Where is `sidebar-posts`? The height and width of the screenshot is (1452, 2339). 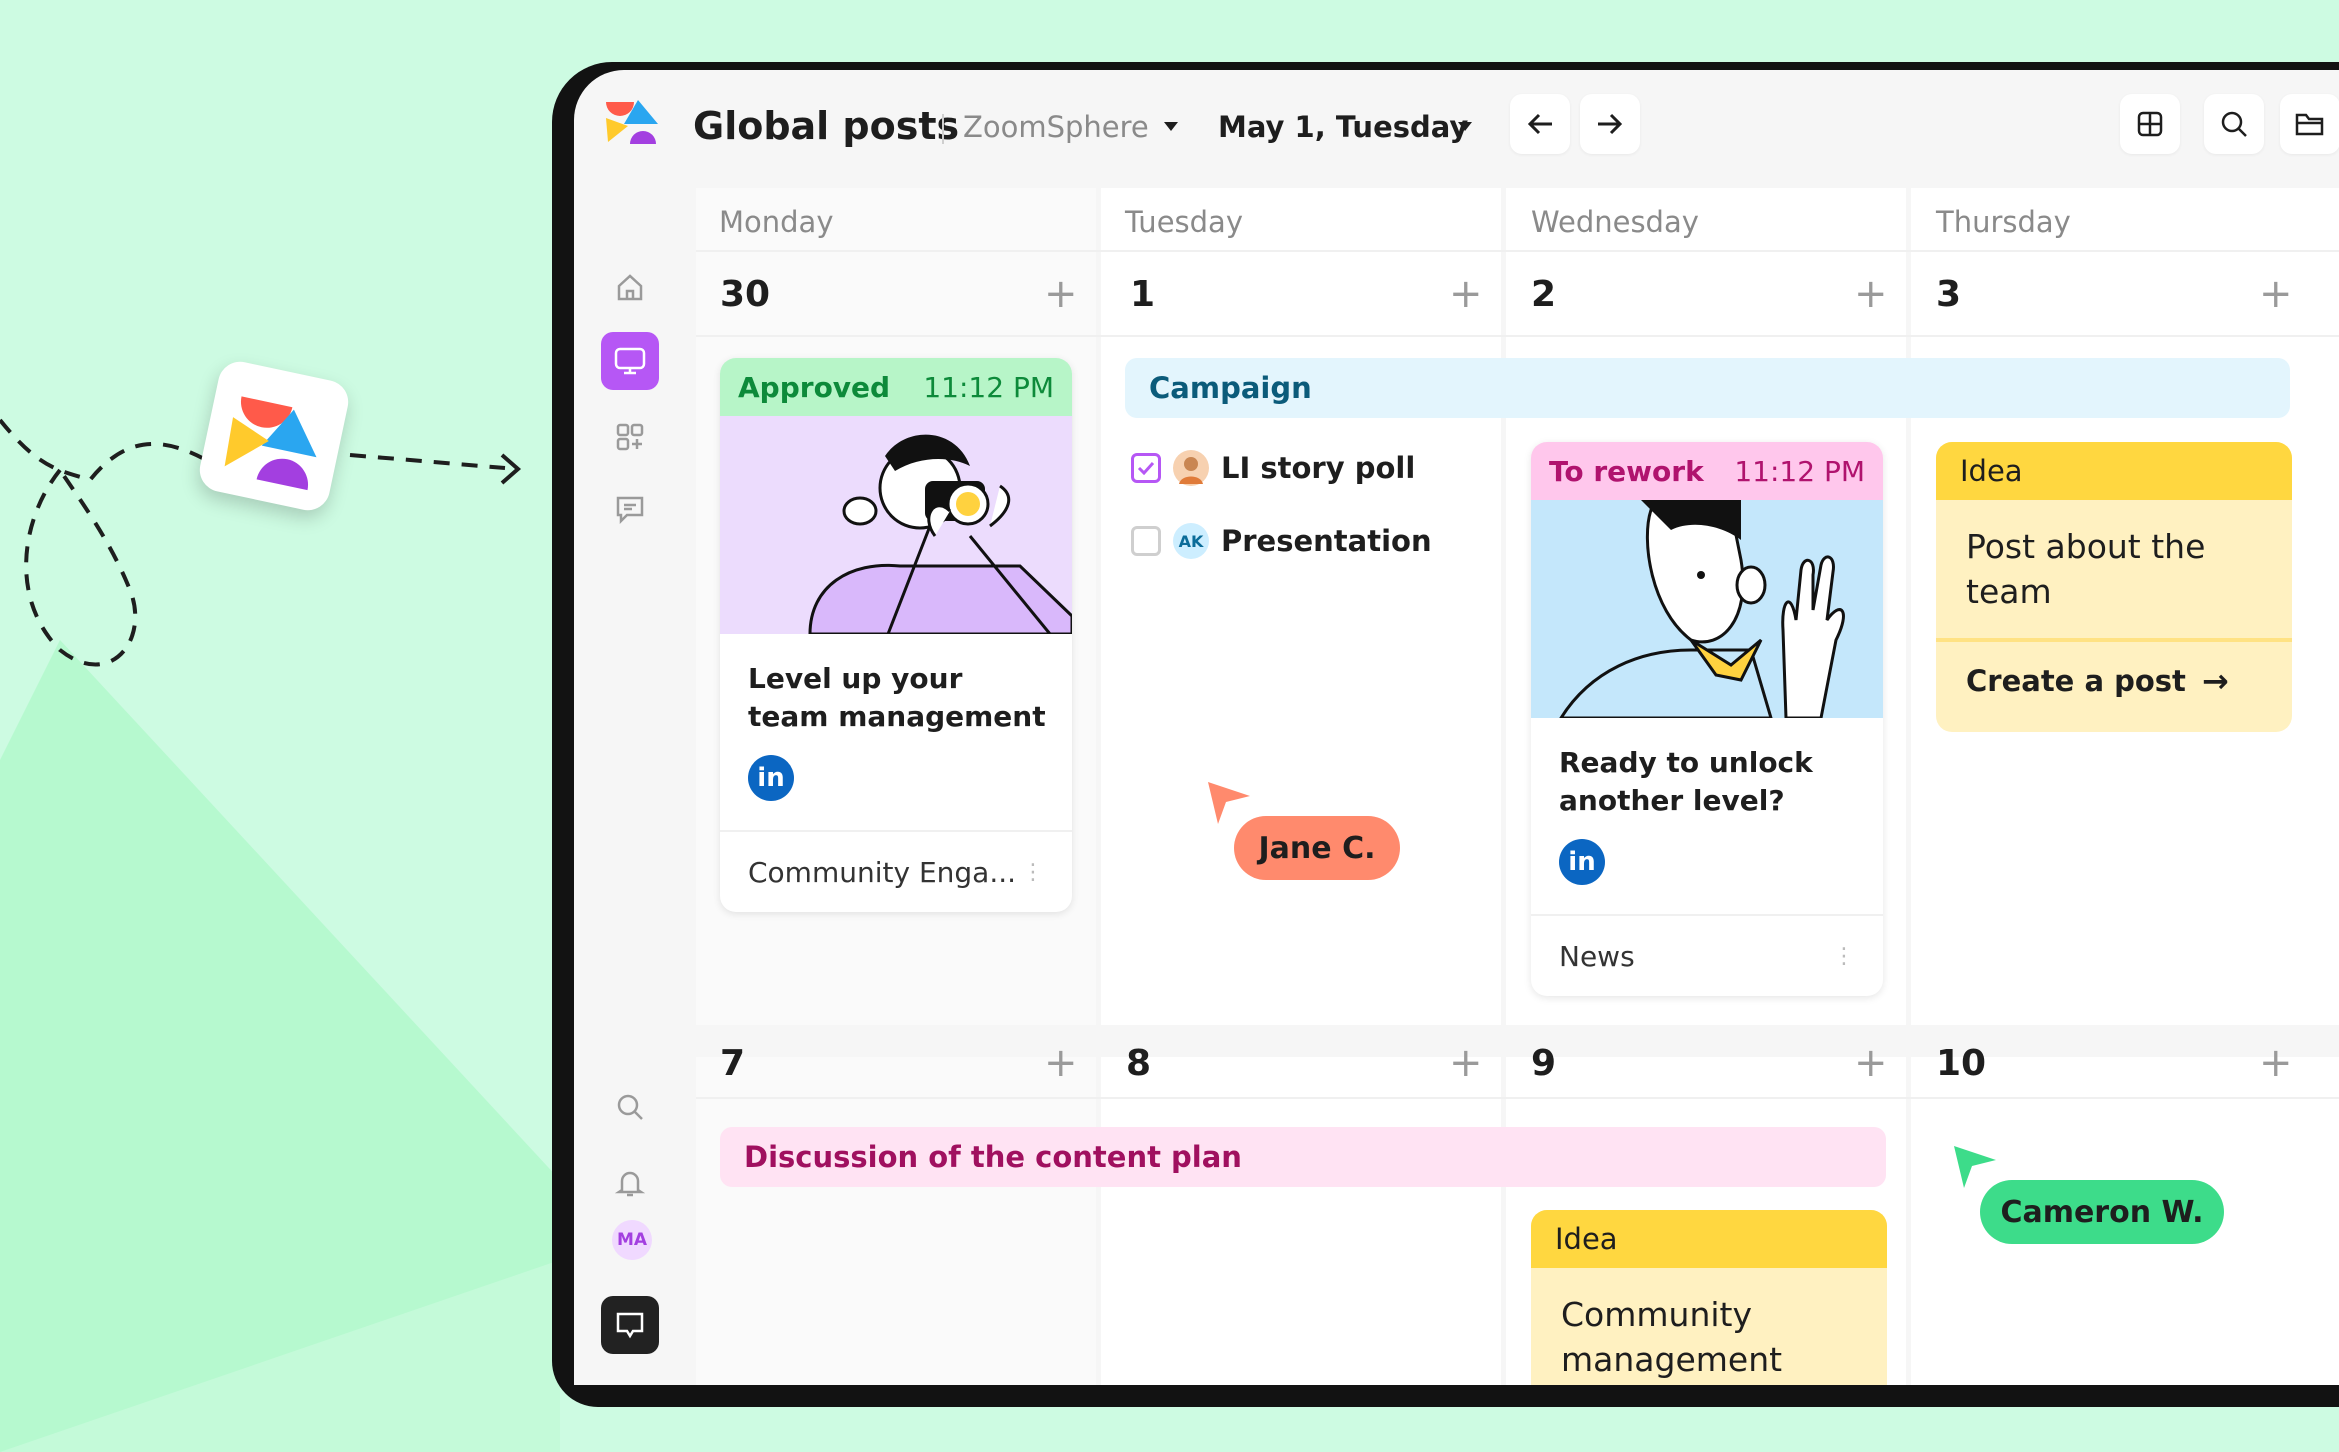 sidebar-posts is located at coordinates (630, 361).